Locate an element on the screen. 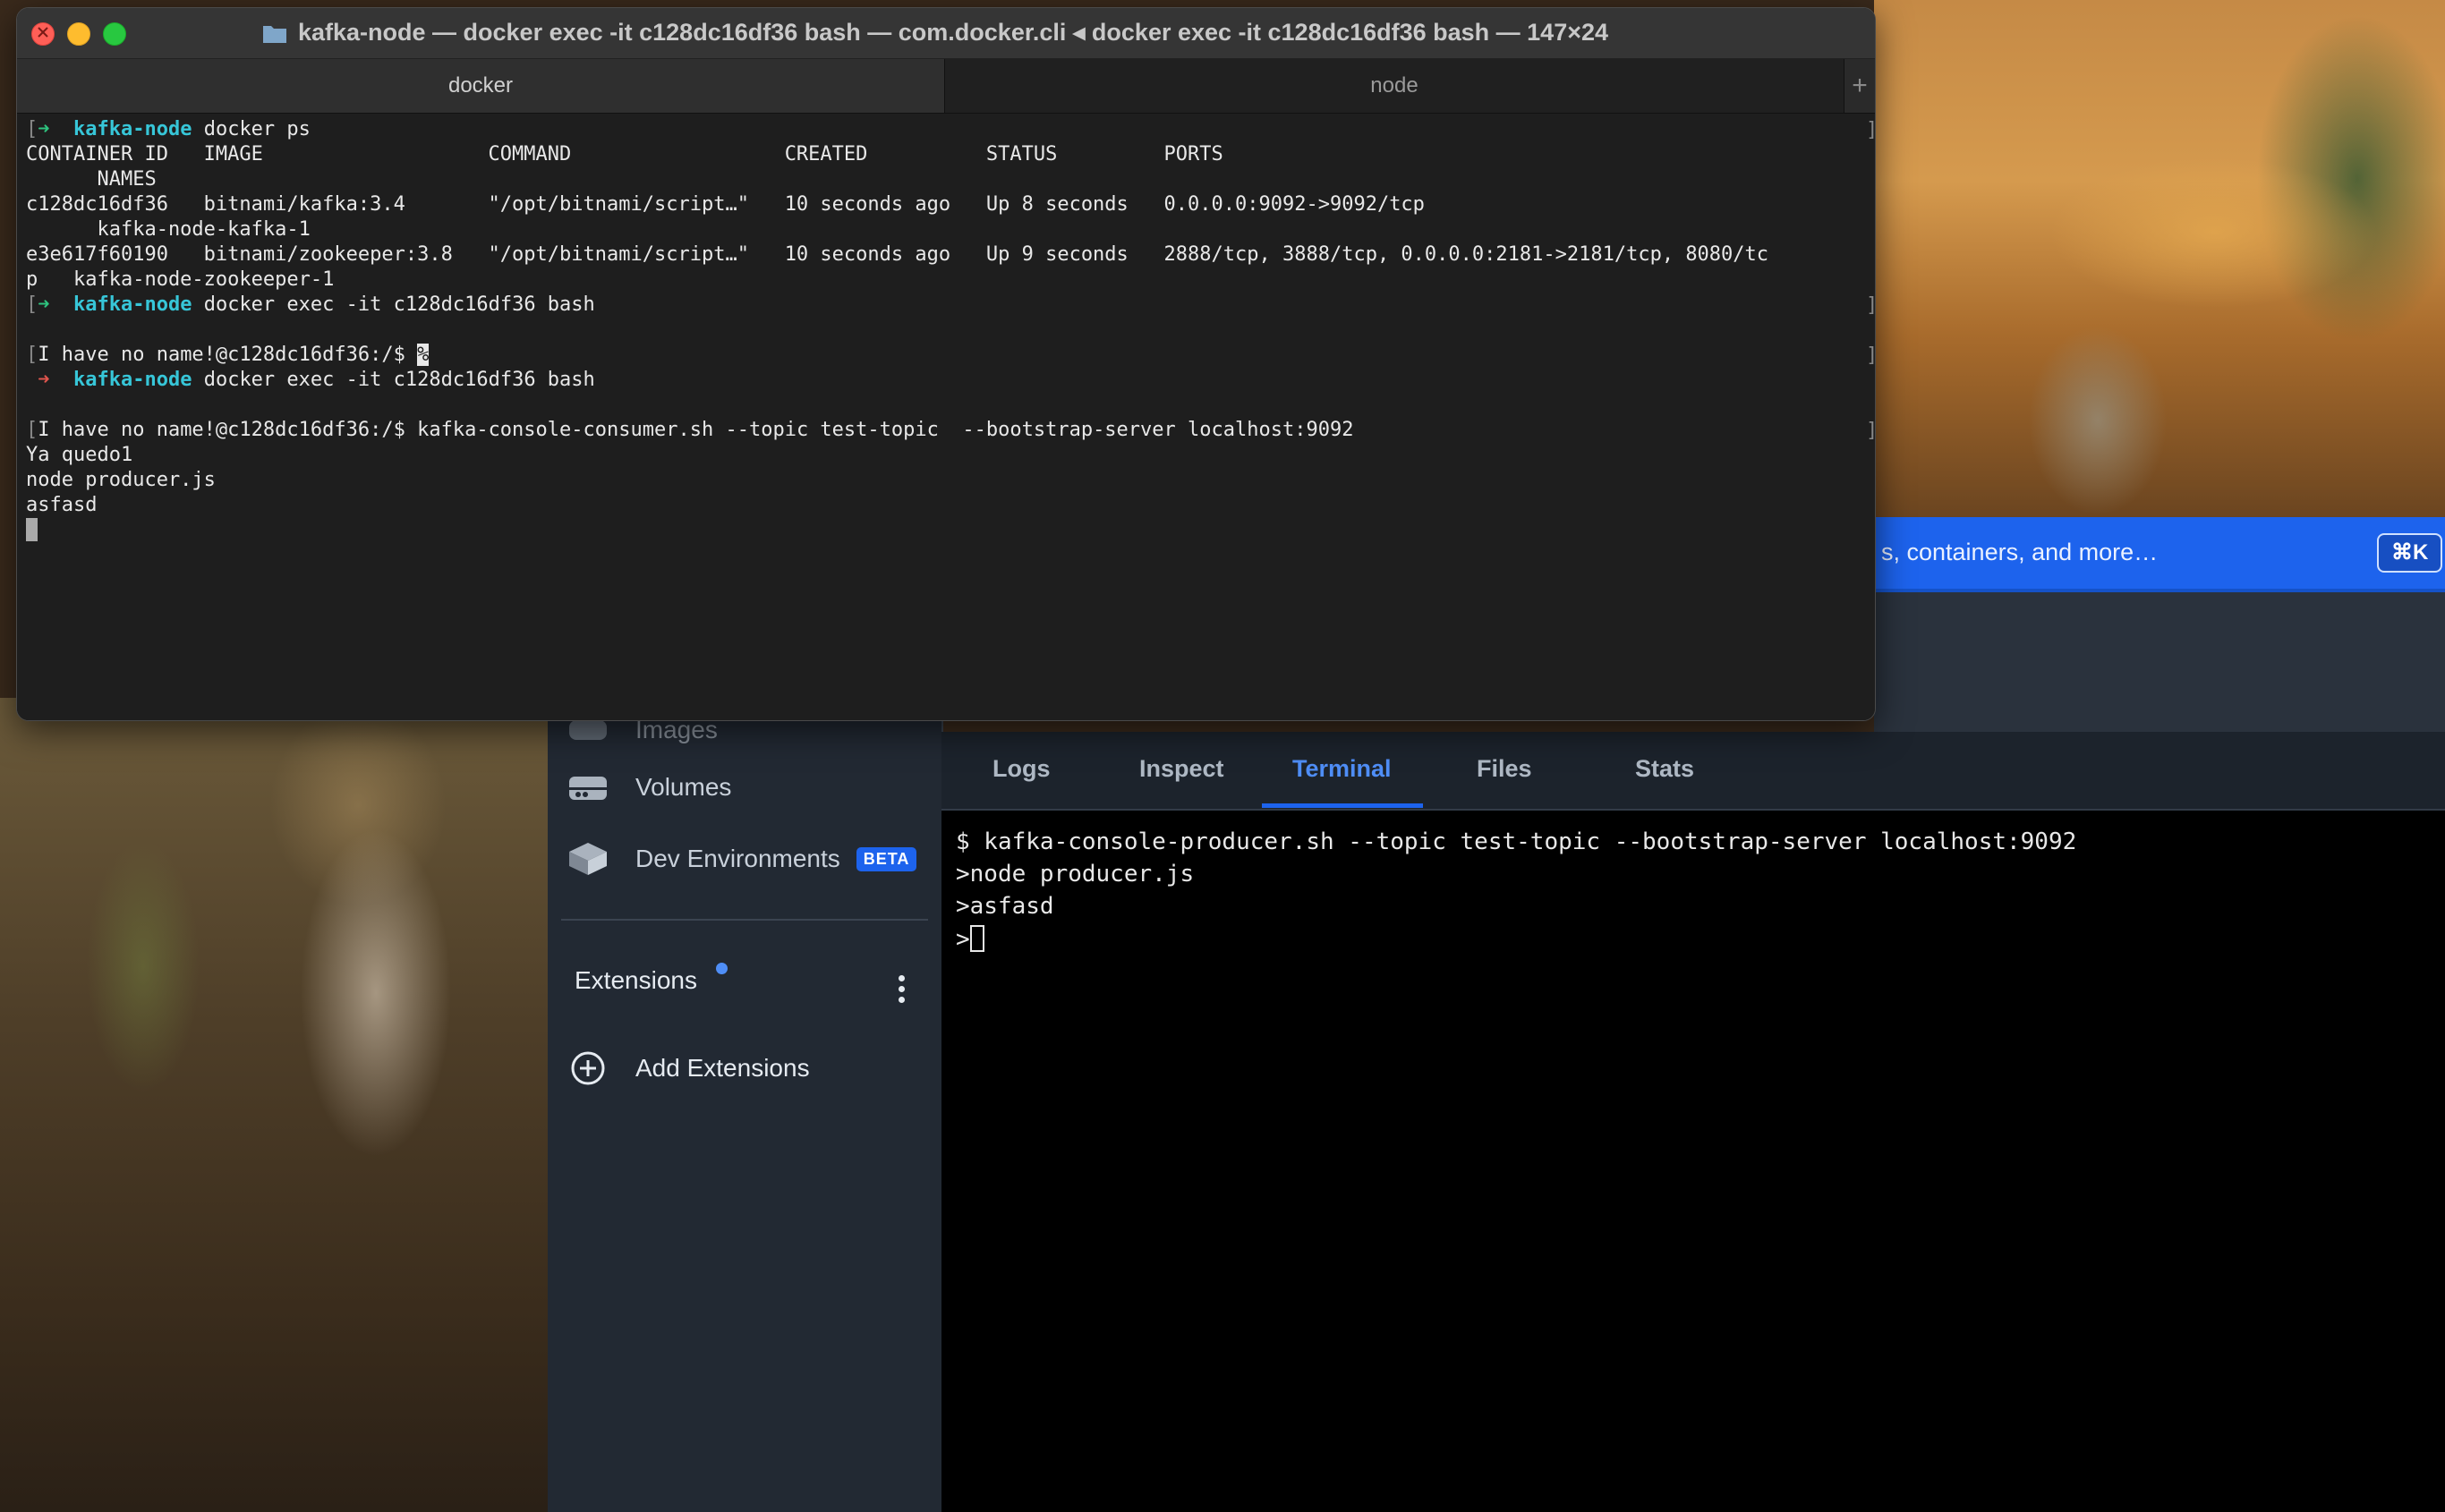  desktop-wallpaper-left is located at coordinates (274, 1105).